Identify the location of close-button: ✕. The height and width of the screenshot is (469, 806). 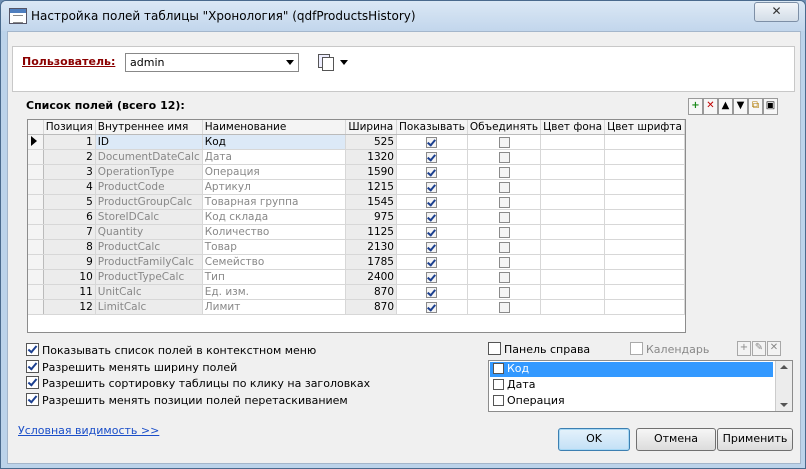
(776, 12).